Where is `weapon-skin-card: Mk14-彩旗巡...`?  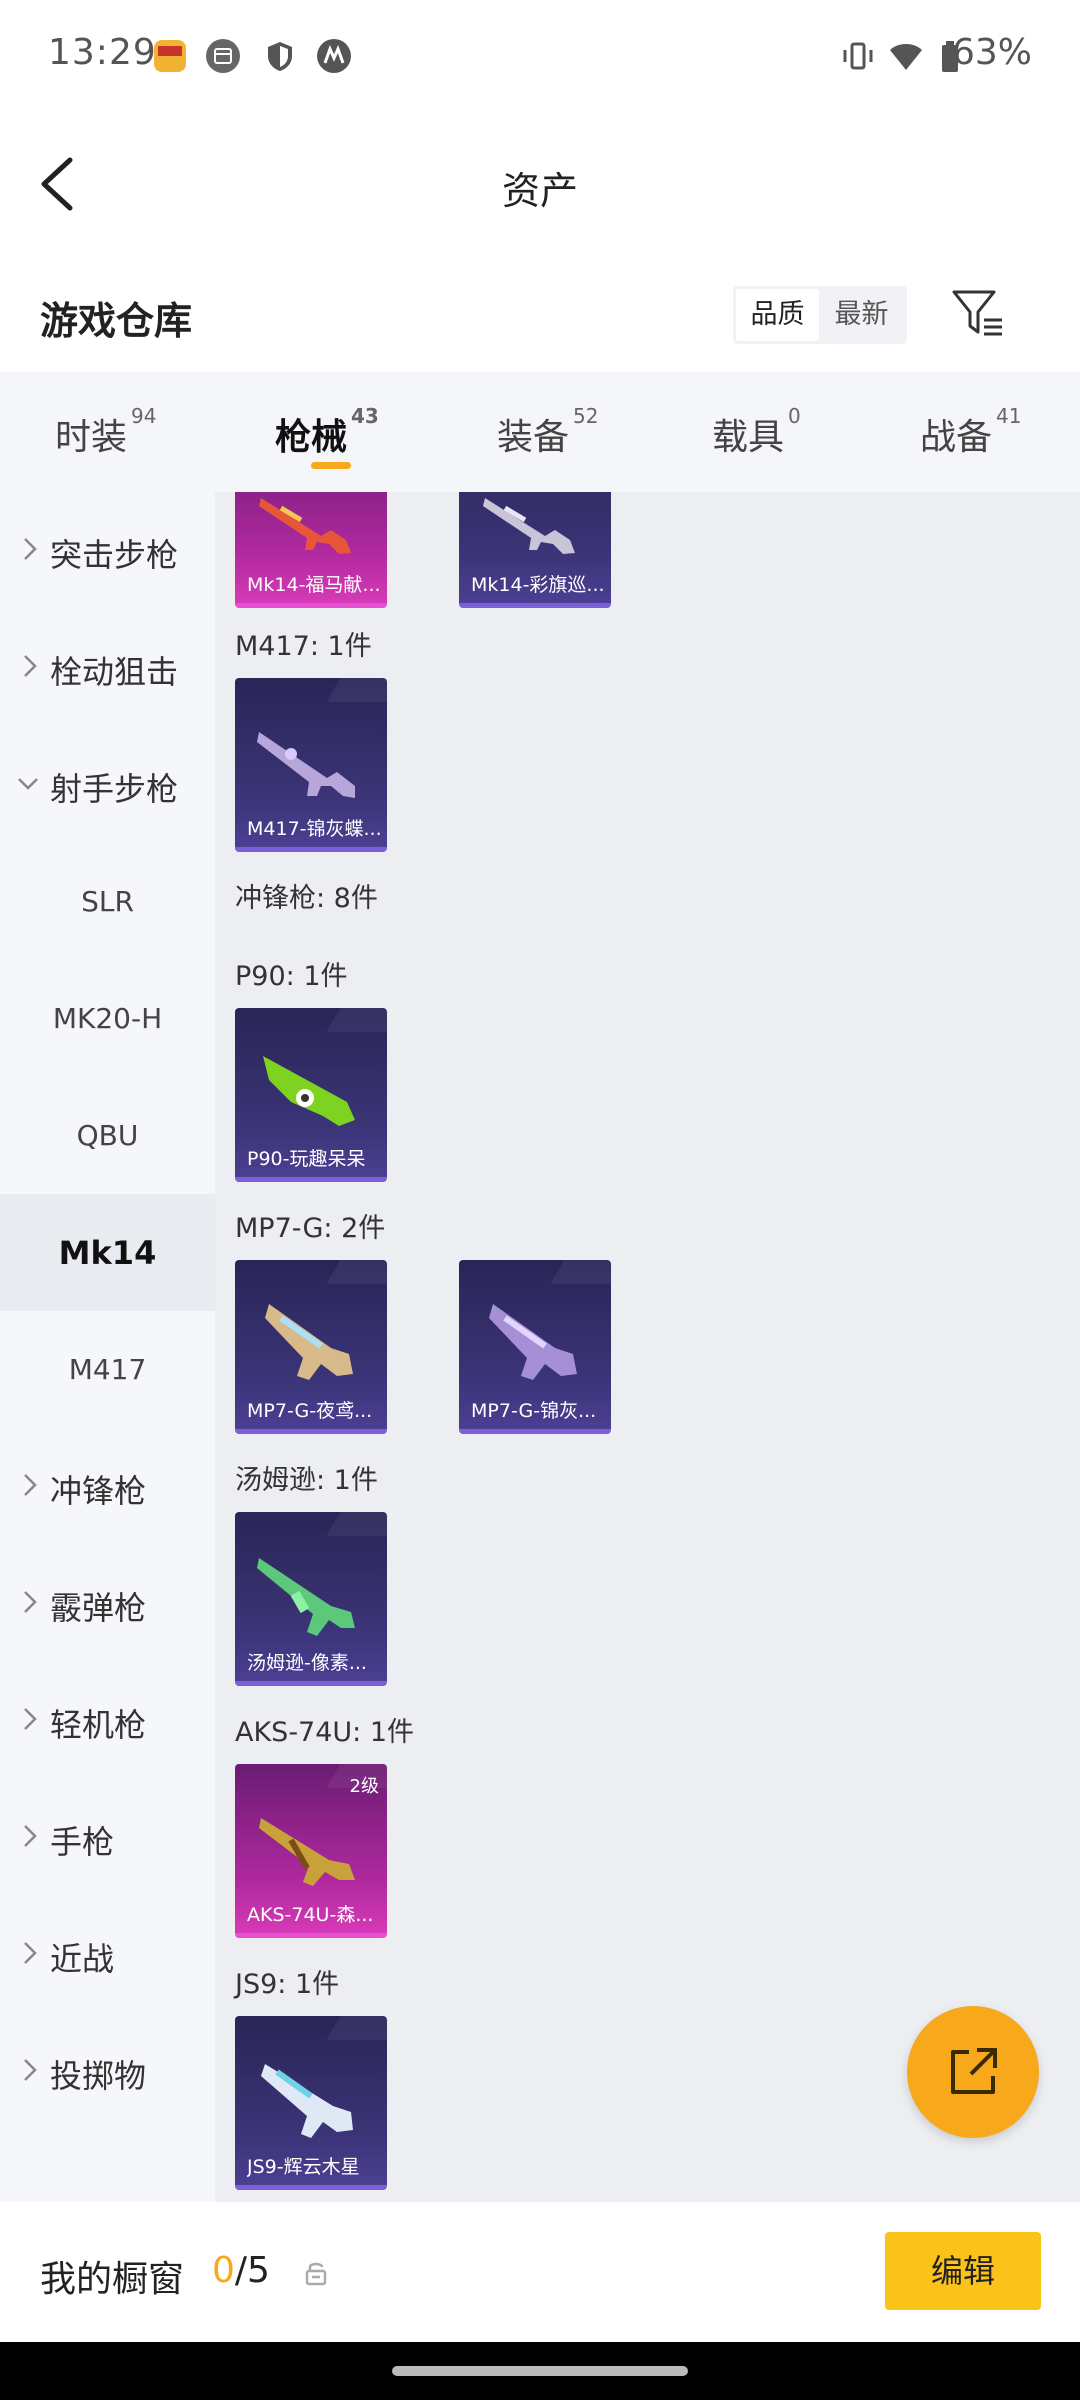 weapon-skin-card: Mk14-彩旗巡... is located at coordinates (535, 550).